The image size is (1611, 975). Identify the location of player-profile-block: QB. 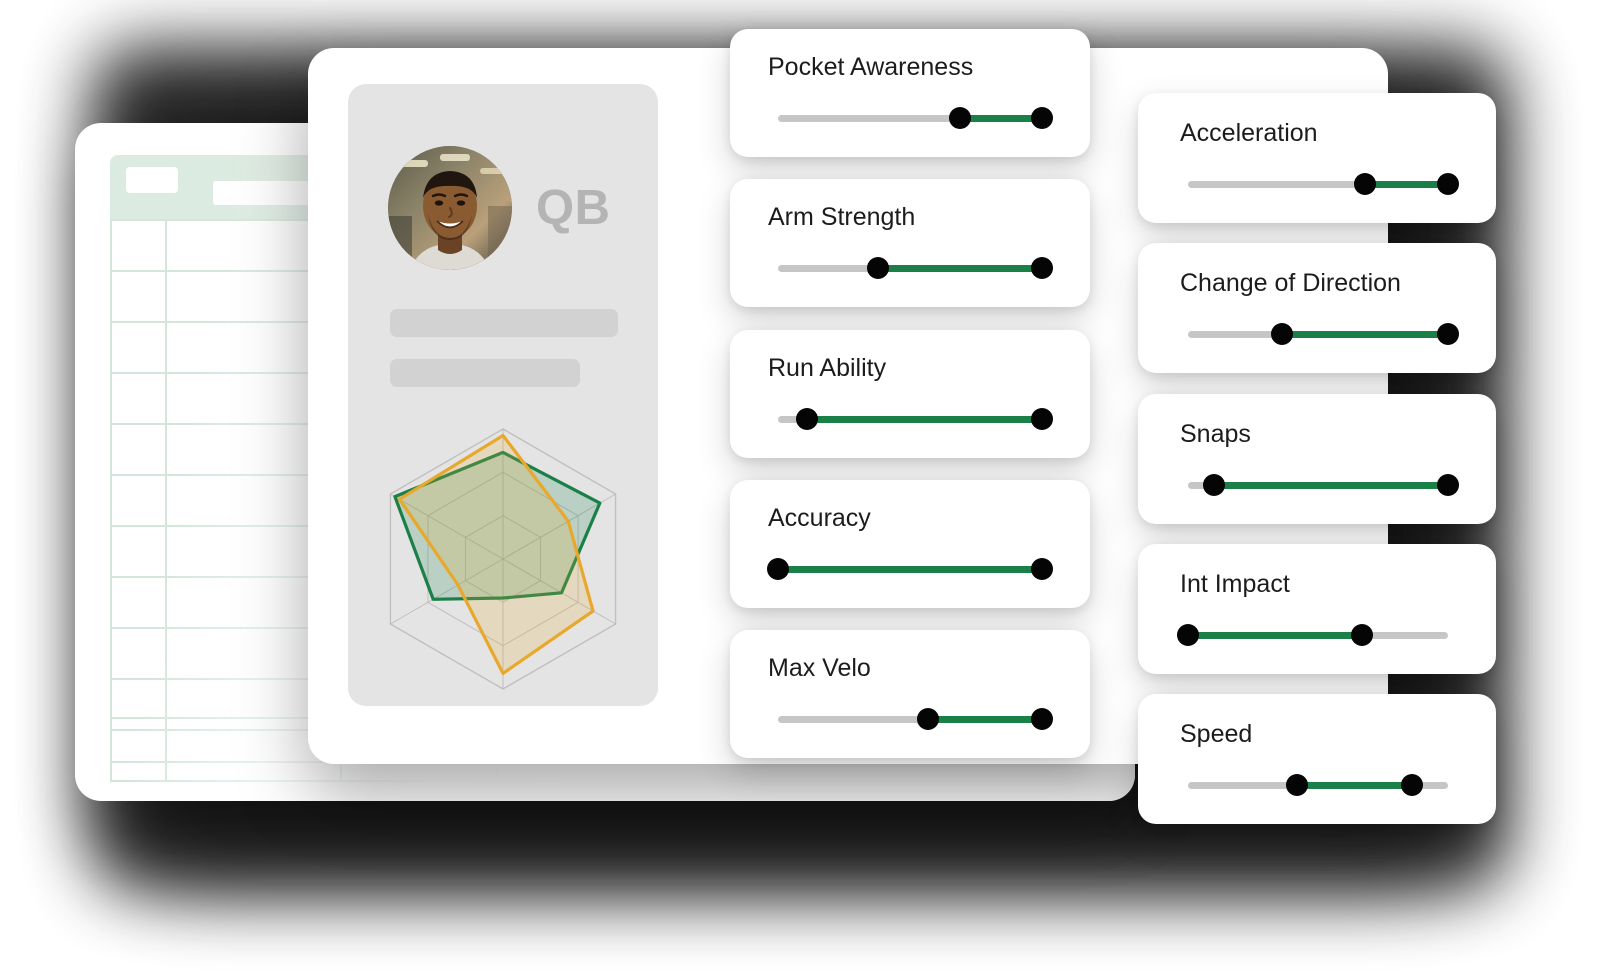
(503, 395).